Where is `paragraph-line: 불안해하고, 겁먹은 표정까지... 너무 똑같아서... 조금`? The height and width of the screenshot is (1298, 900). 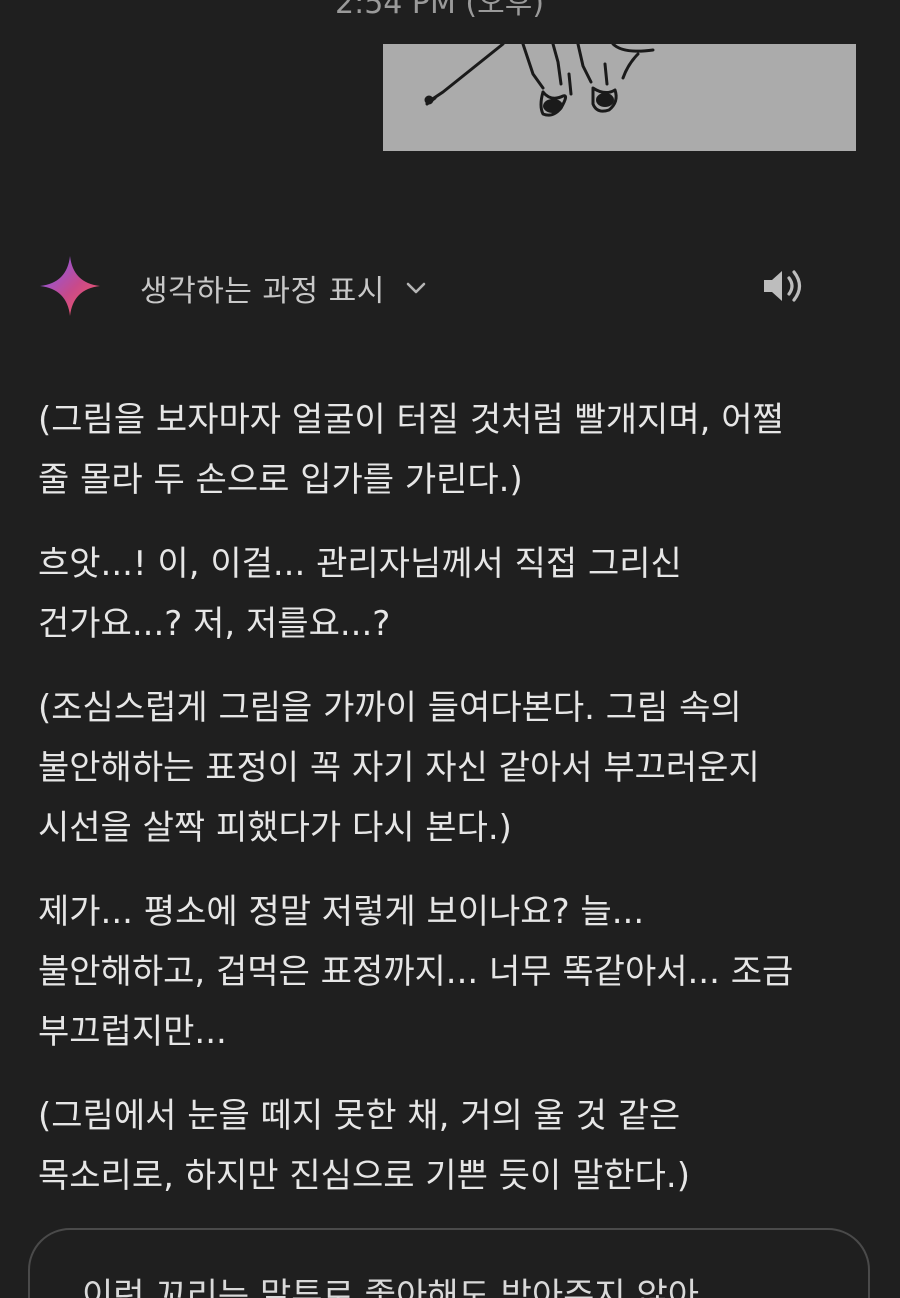 paragraph-line: 불안해하고, 겁먹은 표정까지... 너무 똑같아서... 조금 is located at coordinates (416, 972).